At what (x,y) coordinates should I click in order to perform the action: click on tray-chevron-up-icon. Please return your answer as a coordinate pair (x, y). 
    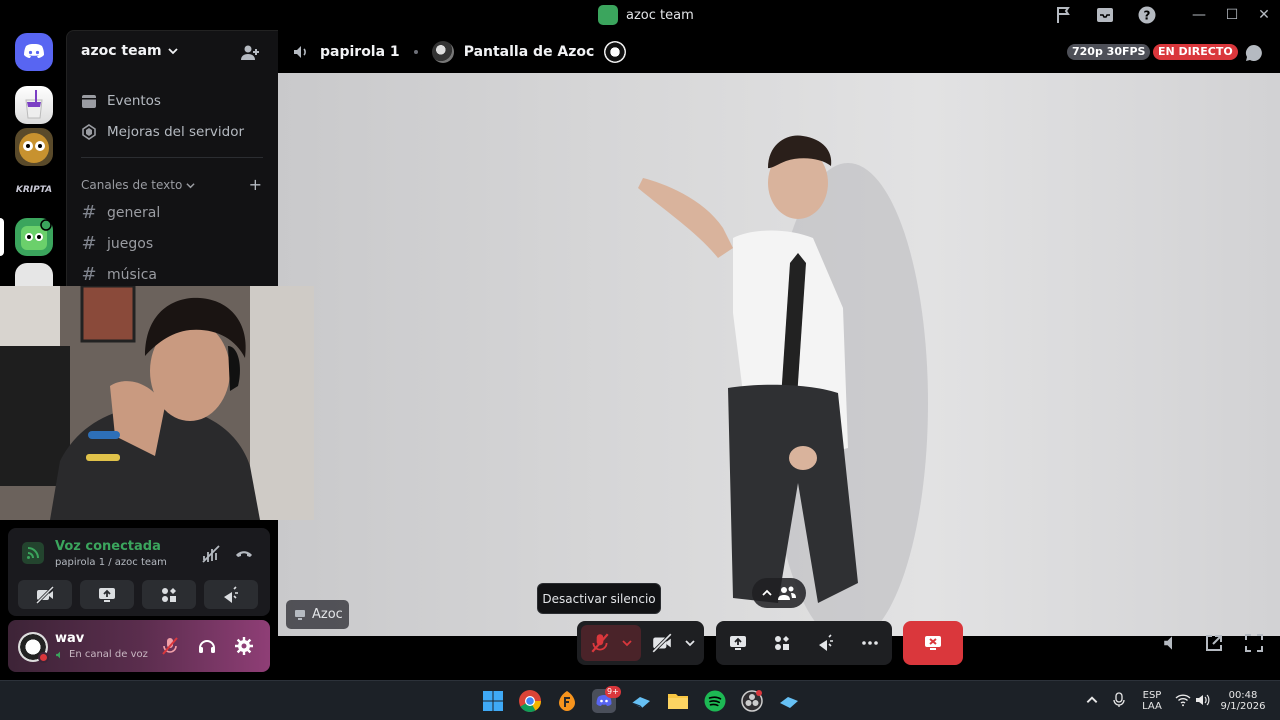
    Looking at the image, I should click on (1092, 700).